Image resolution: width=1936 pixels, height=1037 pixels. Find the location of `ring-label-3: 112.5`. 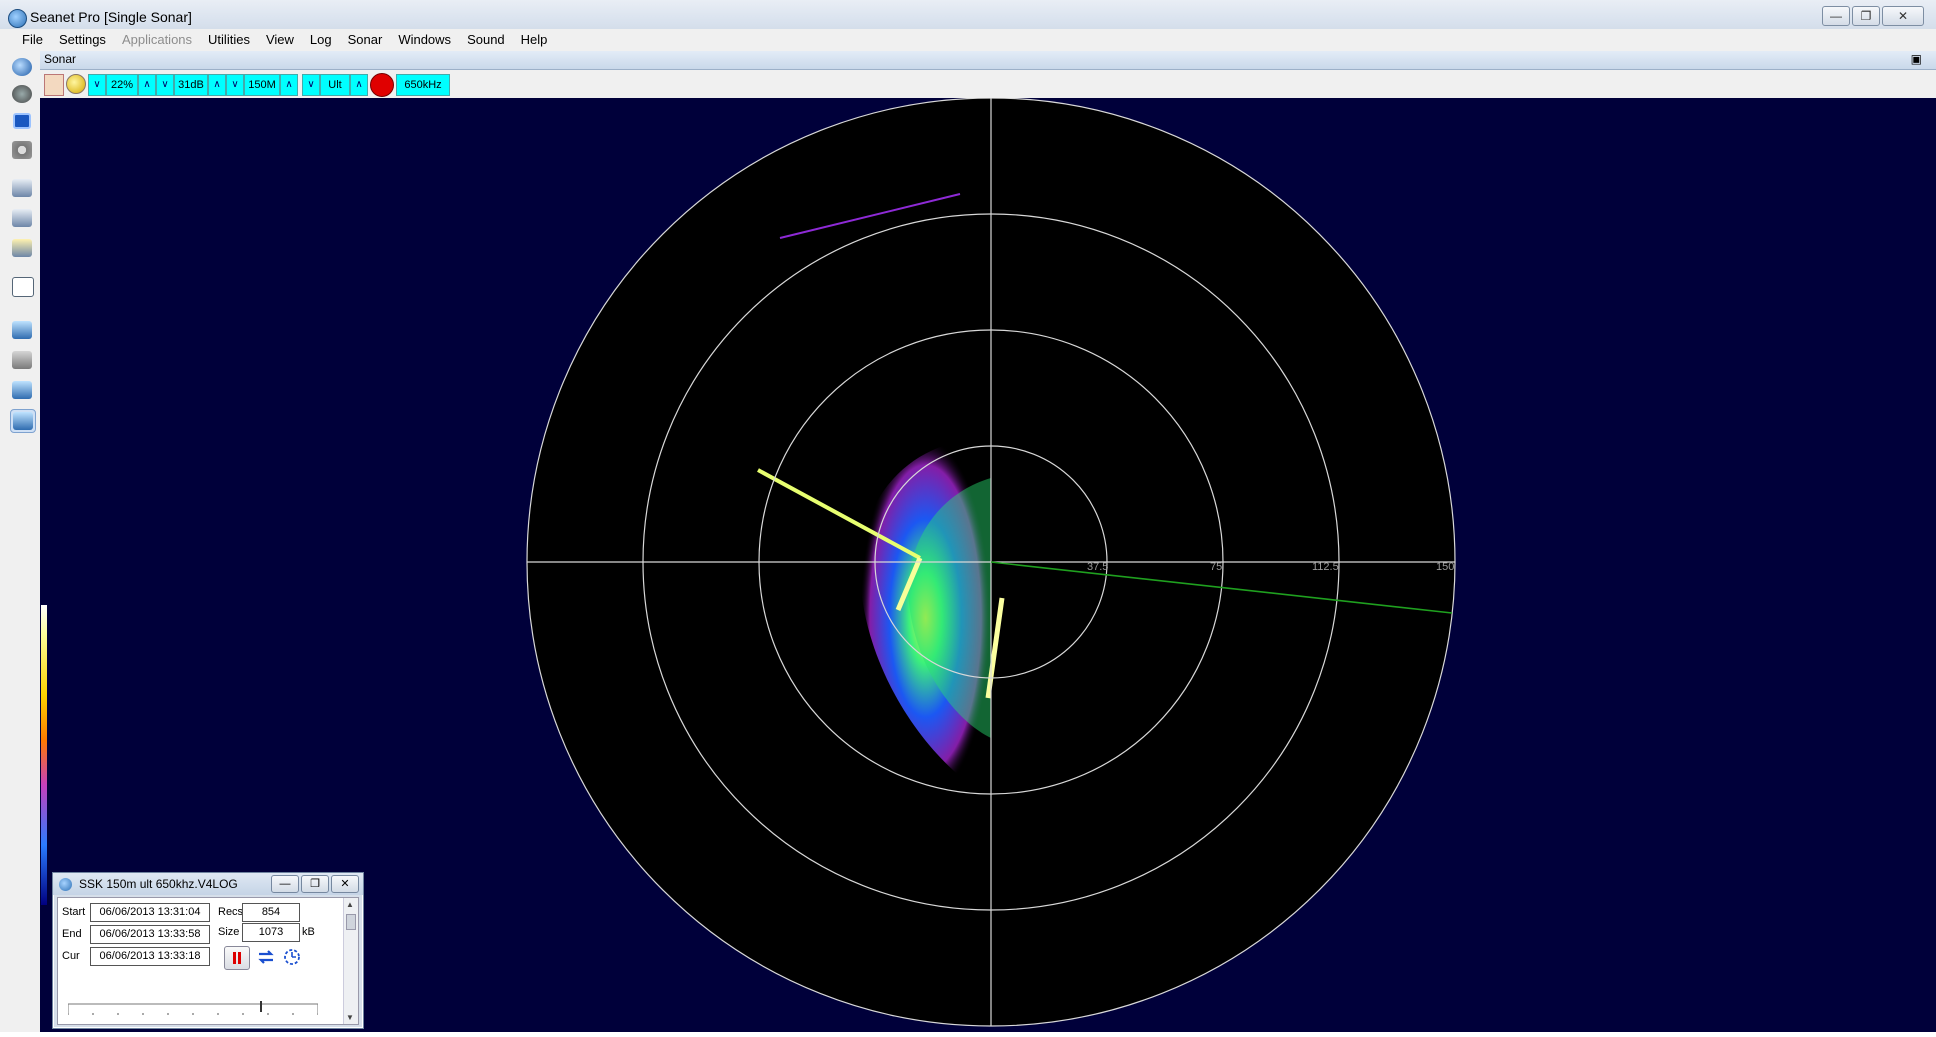

ring-label-3: 112.5 is located at coordinates (1325, 567).